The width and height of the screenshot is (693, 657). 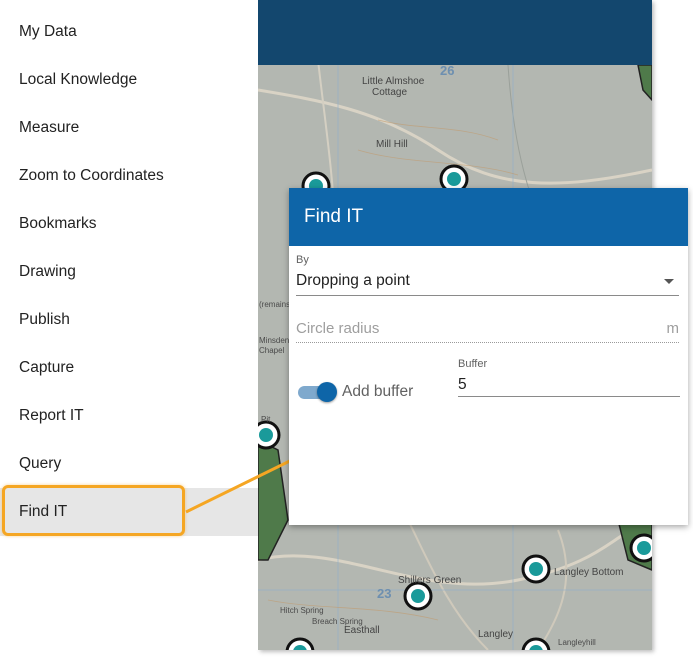 I want to click on buffer-value: 5, so click(x=462, y=384).